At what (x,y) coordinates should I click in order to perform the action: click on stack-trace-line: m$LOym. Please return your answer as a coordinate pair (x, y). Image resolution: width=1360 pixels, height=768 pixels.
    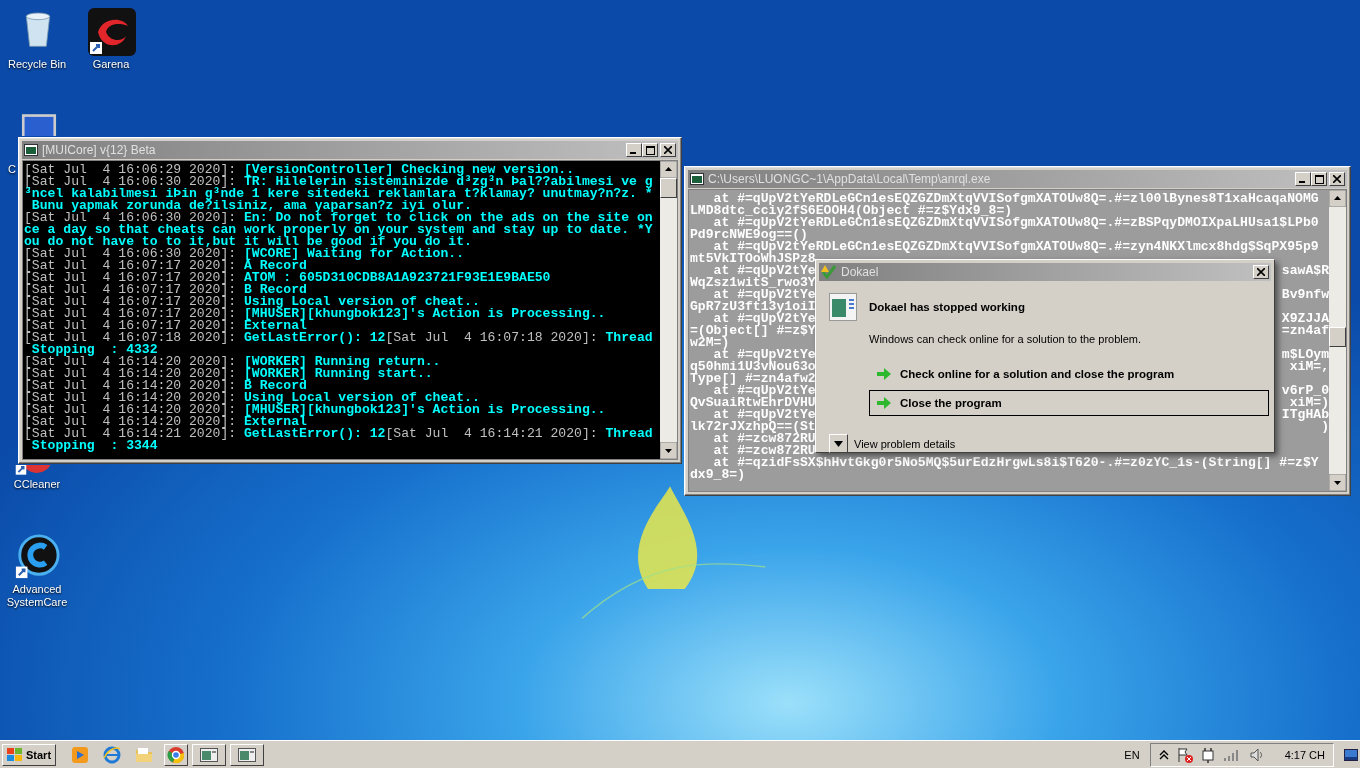
    Looking at the image, I should click on (1305, 355).